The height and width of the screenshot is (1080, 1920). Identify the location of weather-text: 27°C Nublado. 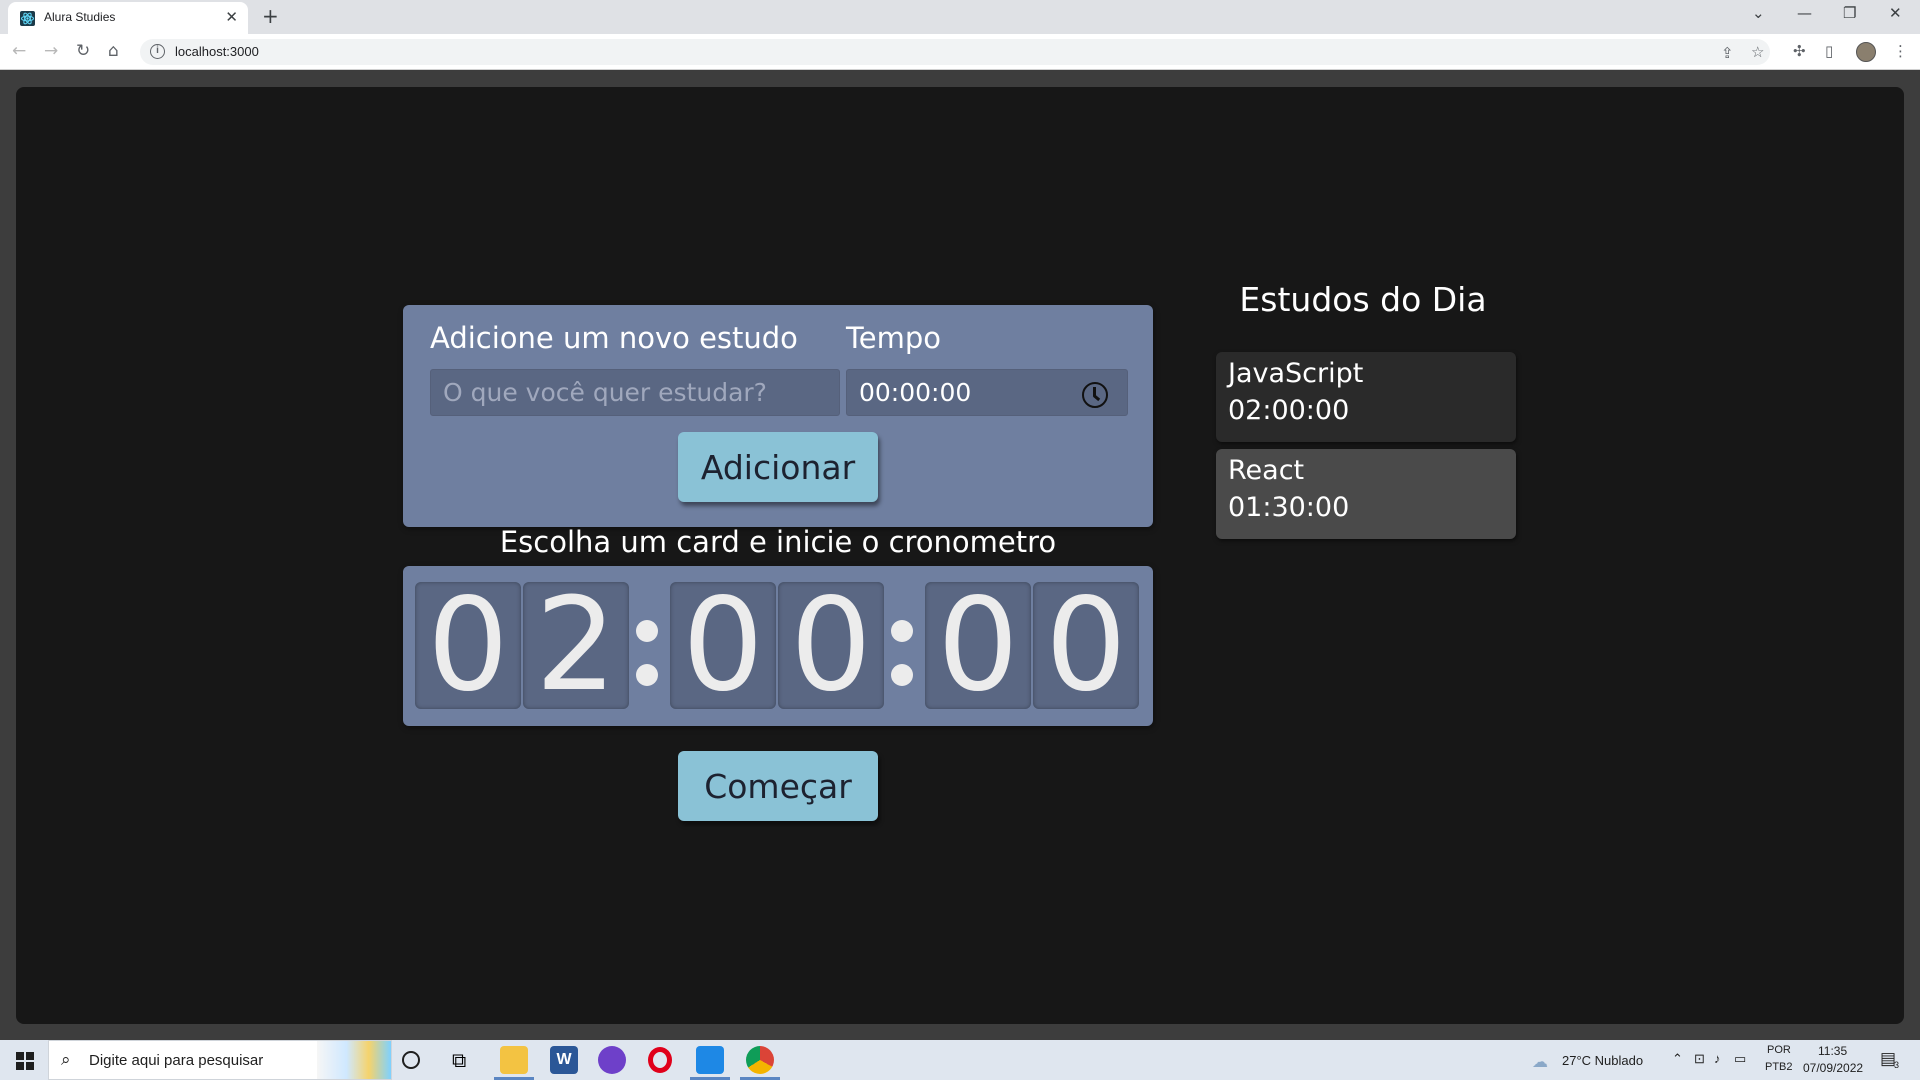
(1602, 1060).